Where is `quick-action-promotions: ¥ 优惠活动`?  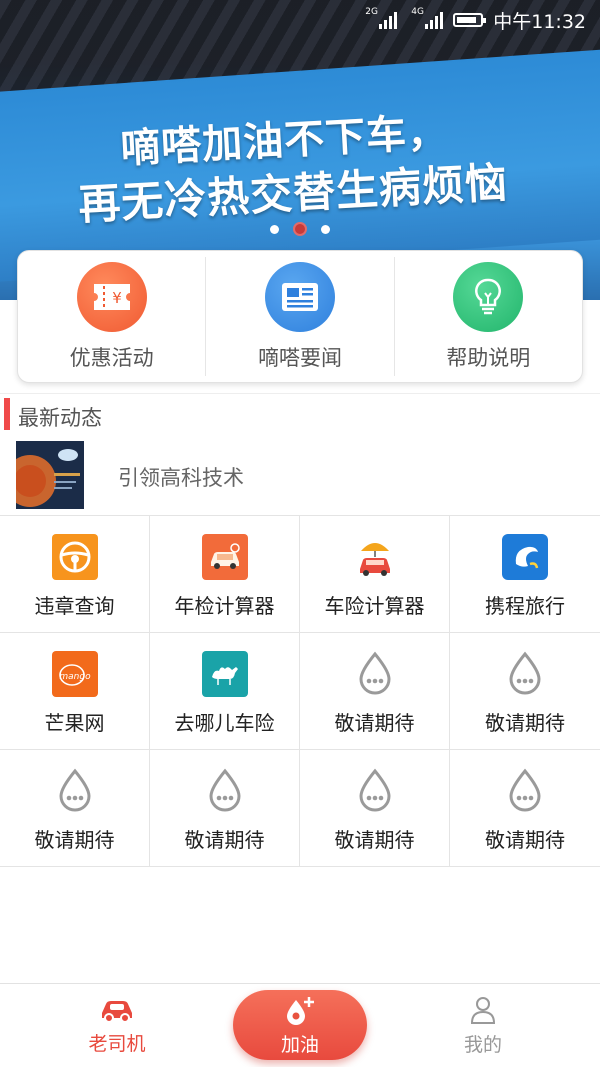 quick-action-promotions: ¥ 优惠活动 is located at coordinates (112, 316).